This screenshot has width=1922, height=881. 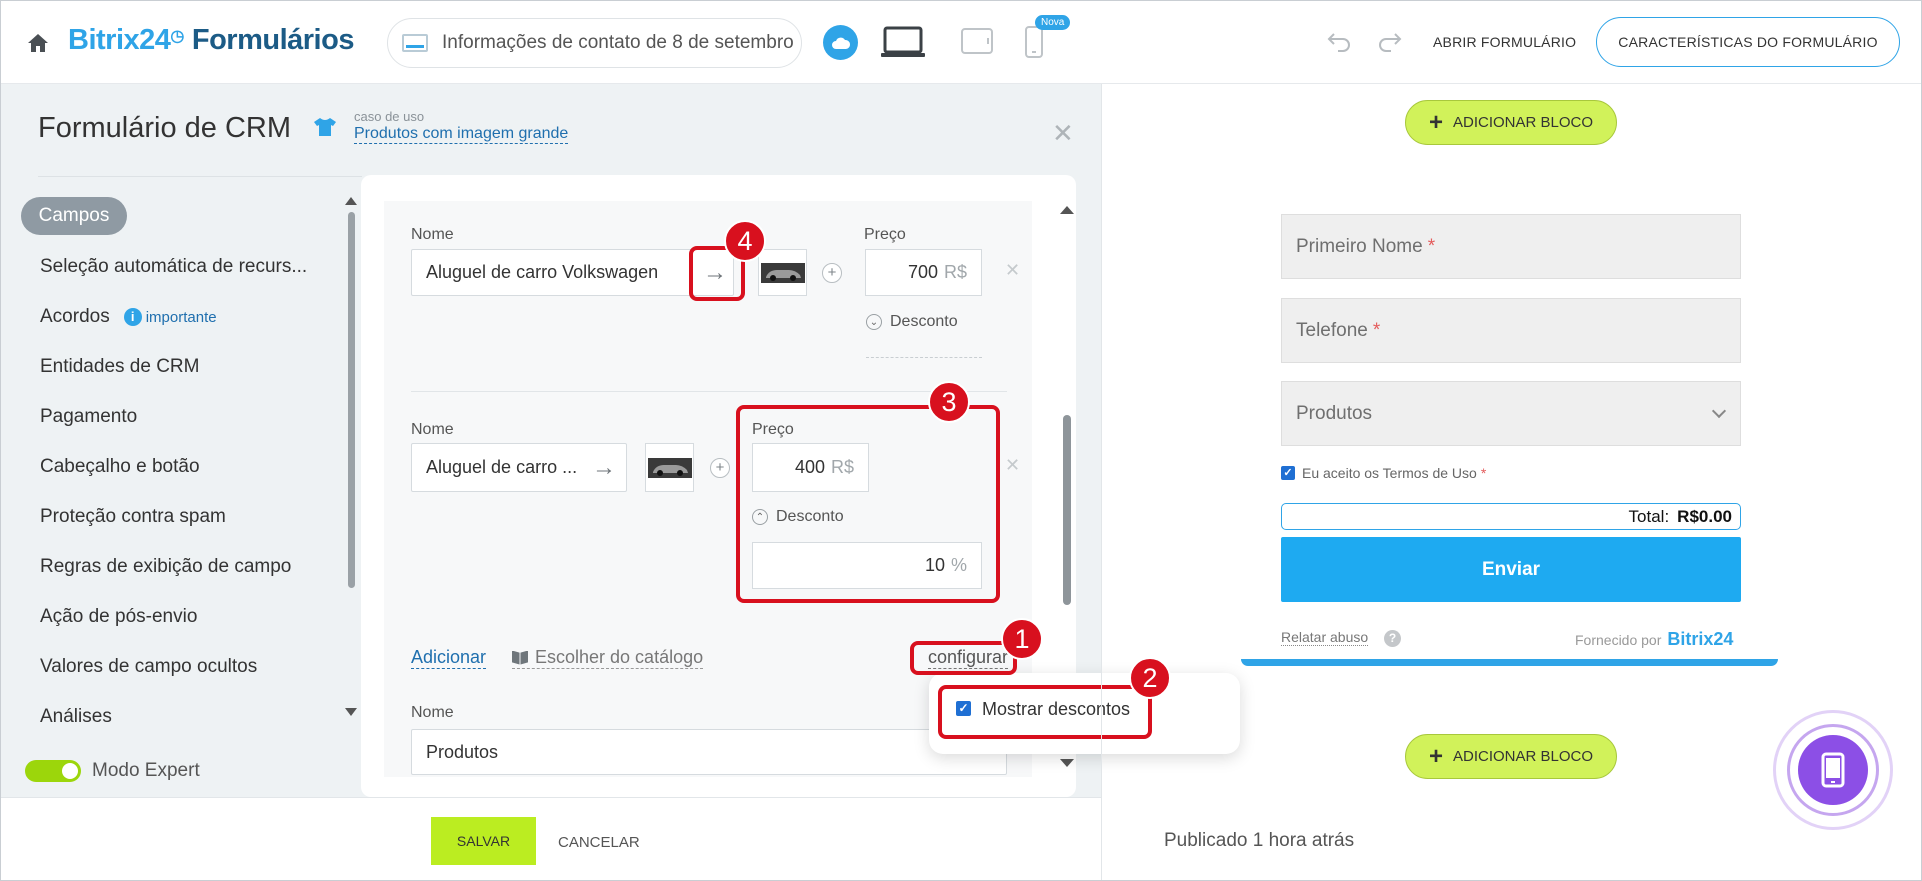 What do you see at coordinates (599, 842) in the screenshot?
I see `cancel-button: CANCELAR` at bounding box center [599, 842].